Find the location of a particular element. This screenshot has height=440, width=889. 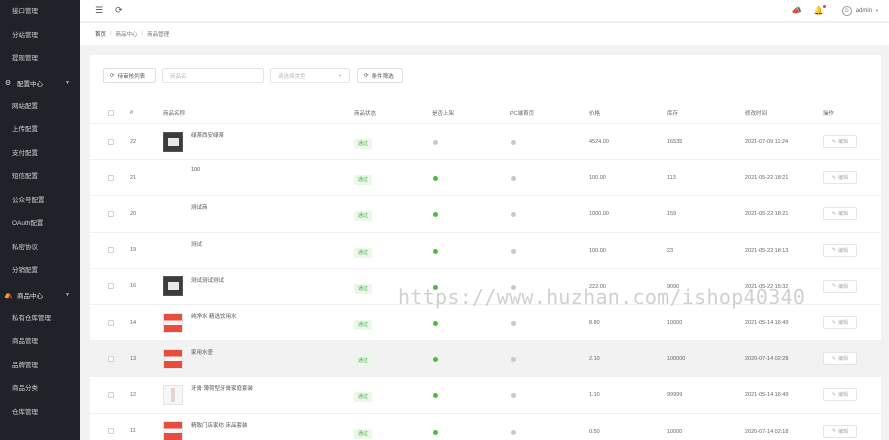

sidebar-group-goods: ⛺ 商品中心 ▼ is located at coordinates (40, 295).